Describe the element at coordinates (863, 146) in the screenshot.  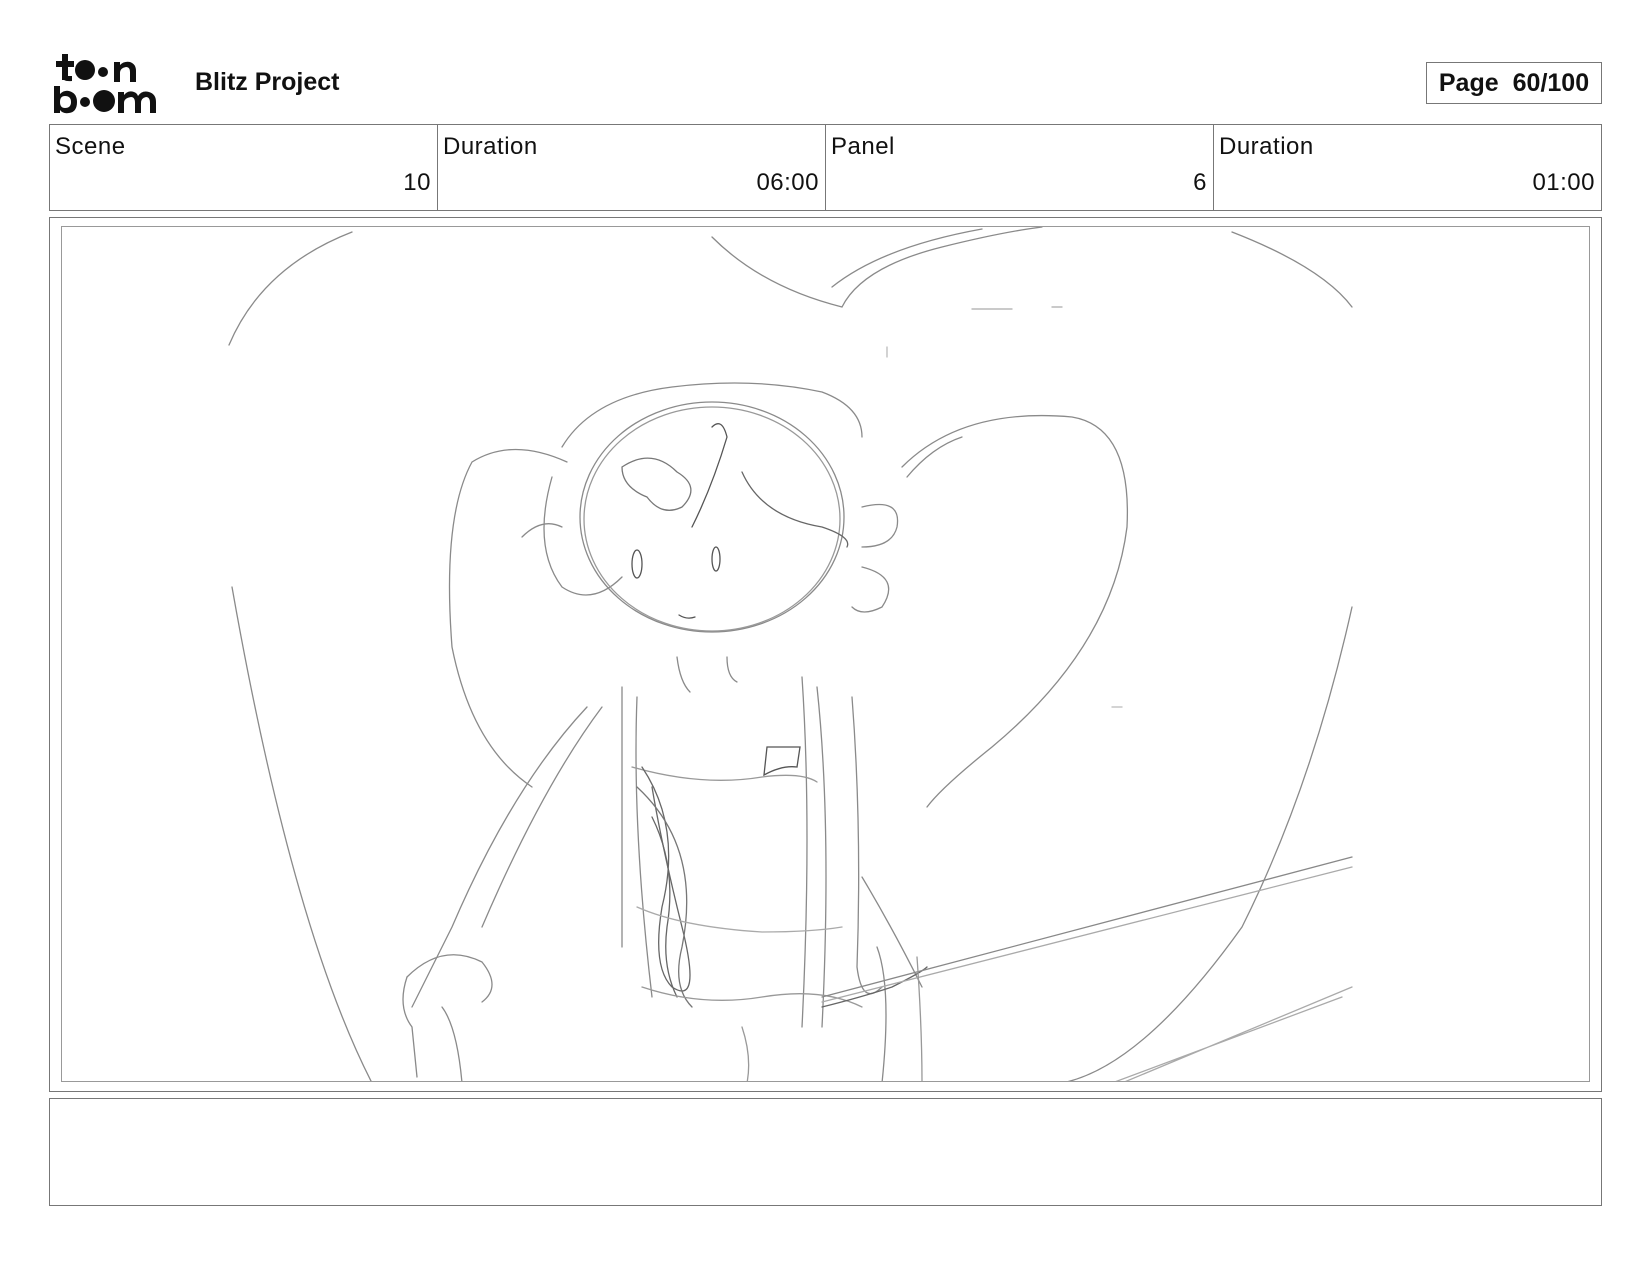
I see `panel-label: Panel` at that location.